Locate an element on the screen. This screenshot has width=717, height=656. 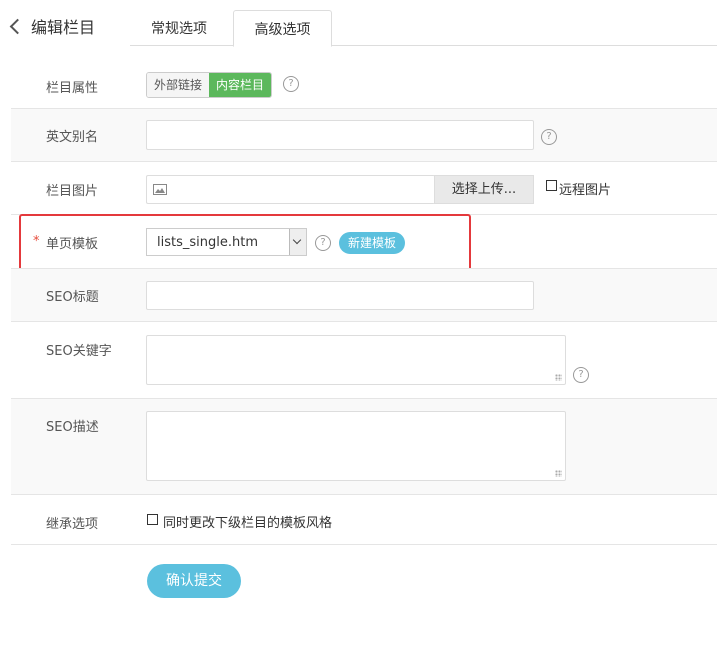
chevron-left-icon is located at coordinates (17, 26).